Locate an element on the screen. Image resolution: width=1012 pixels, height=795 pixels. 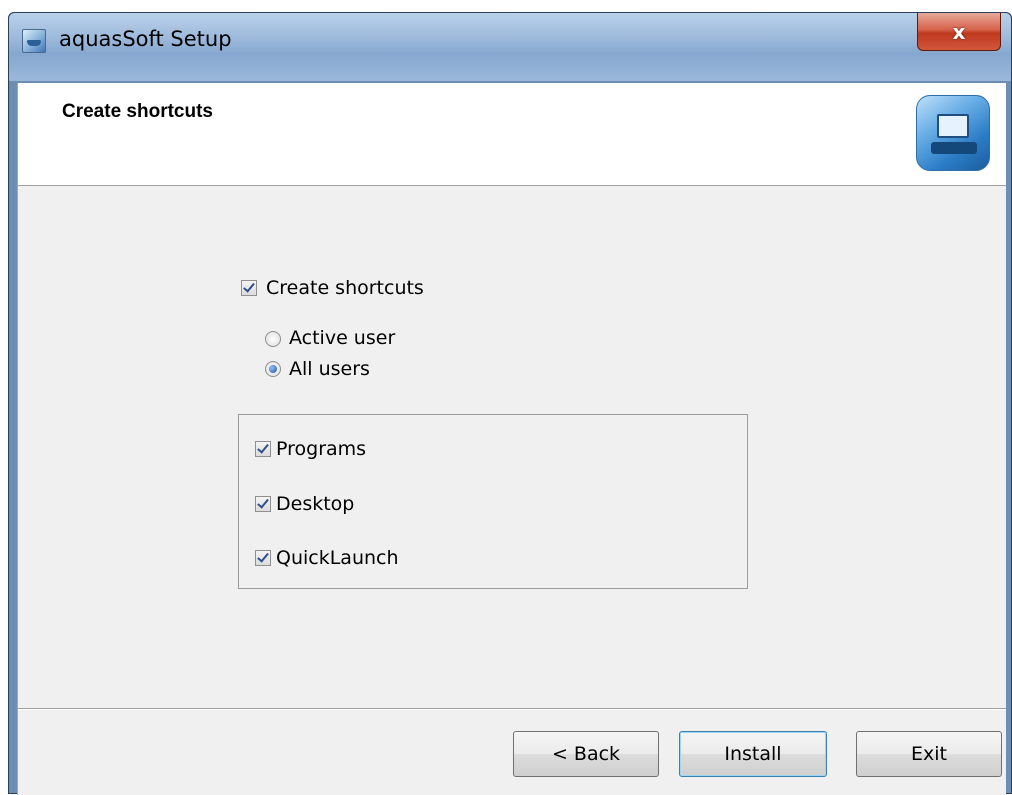
header-banner: Create shortcuts is located at coordinates (512, 134).